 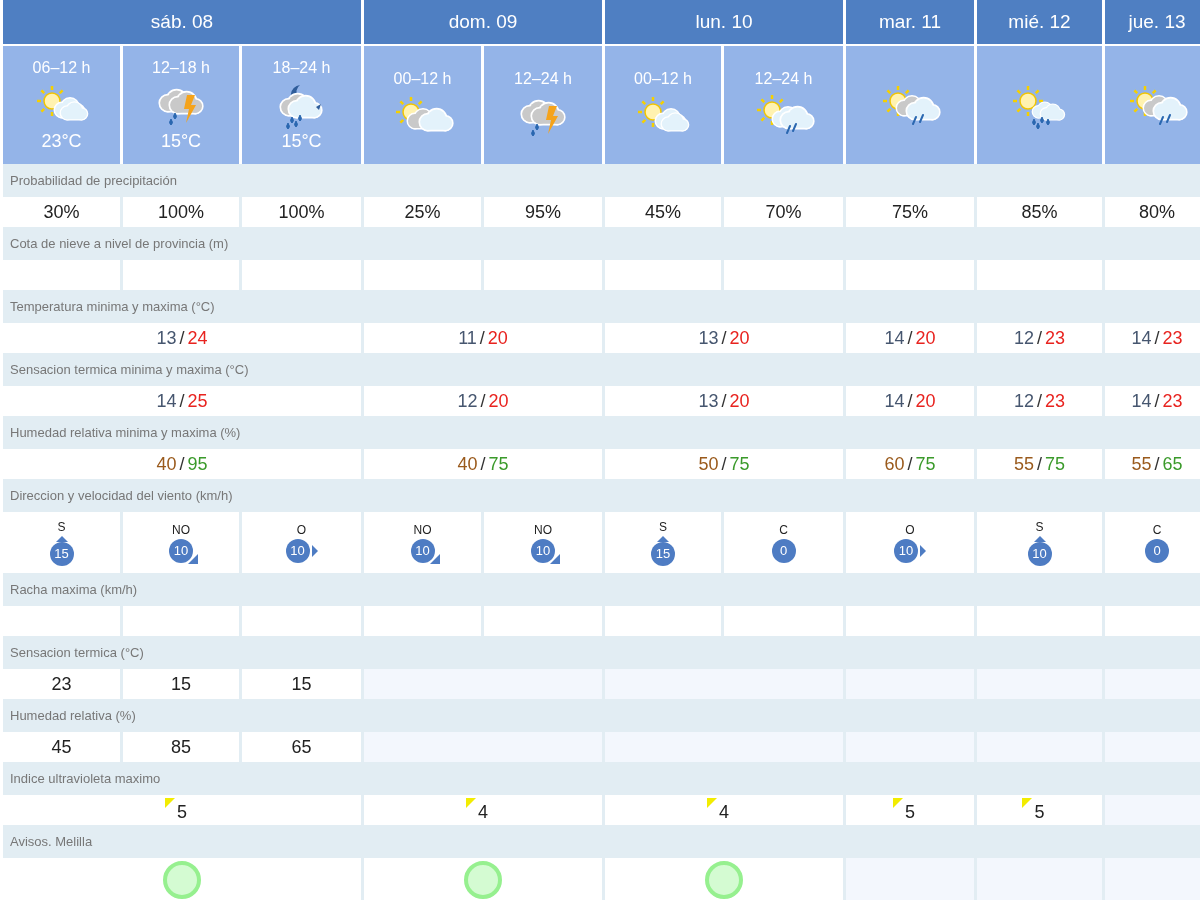 I want to click on period-temperature: 23°C, so click(x=61, y=141).